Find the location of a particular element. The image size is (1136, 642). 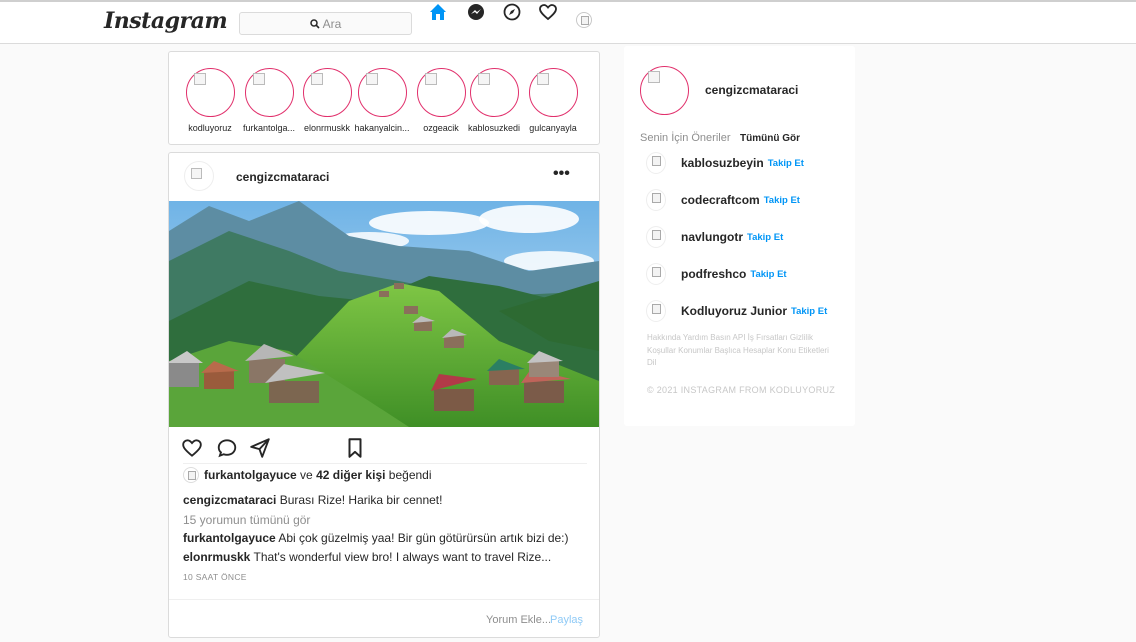

post-author-username: cengizcmataraci is located at coordinates (282, 177).